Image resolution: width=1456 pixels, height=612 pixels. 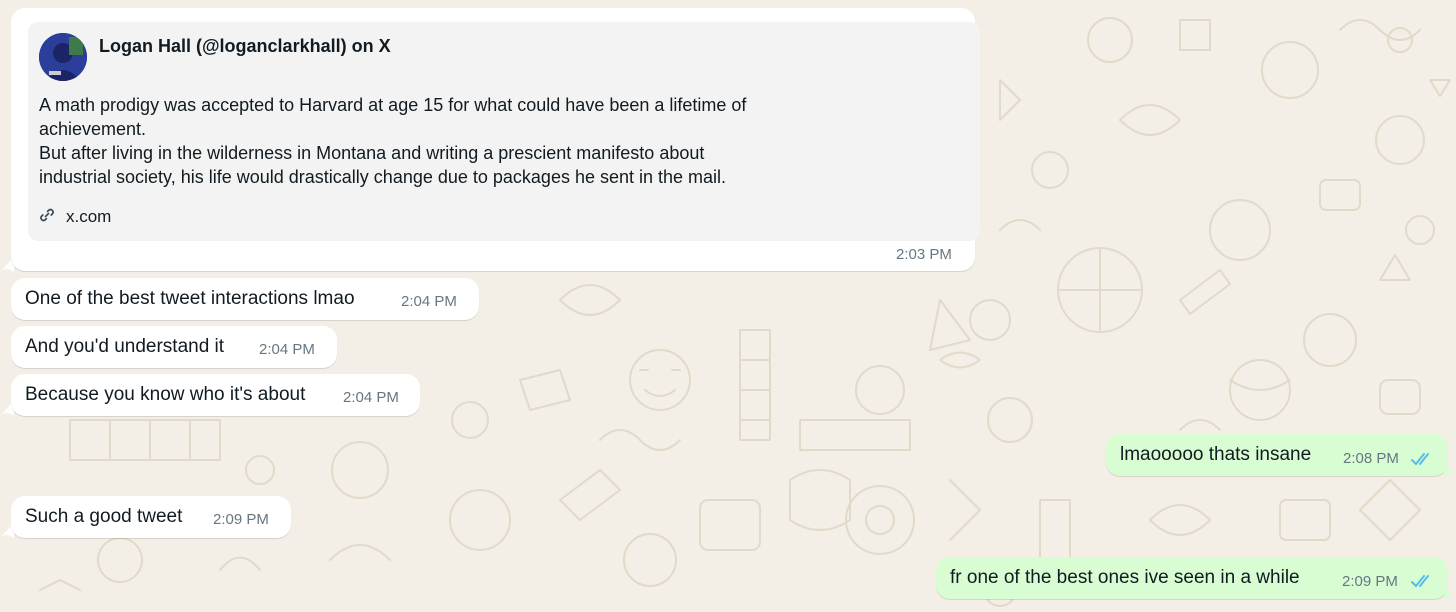 I want to click on message-text: And you'd understand it, so click(x=125, y=346).